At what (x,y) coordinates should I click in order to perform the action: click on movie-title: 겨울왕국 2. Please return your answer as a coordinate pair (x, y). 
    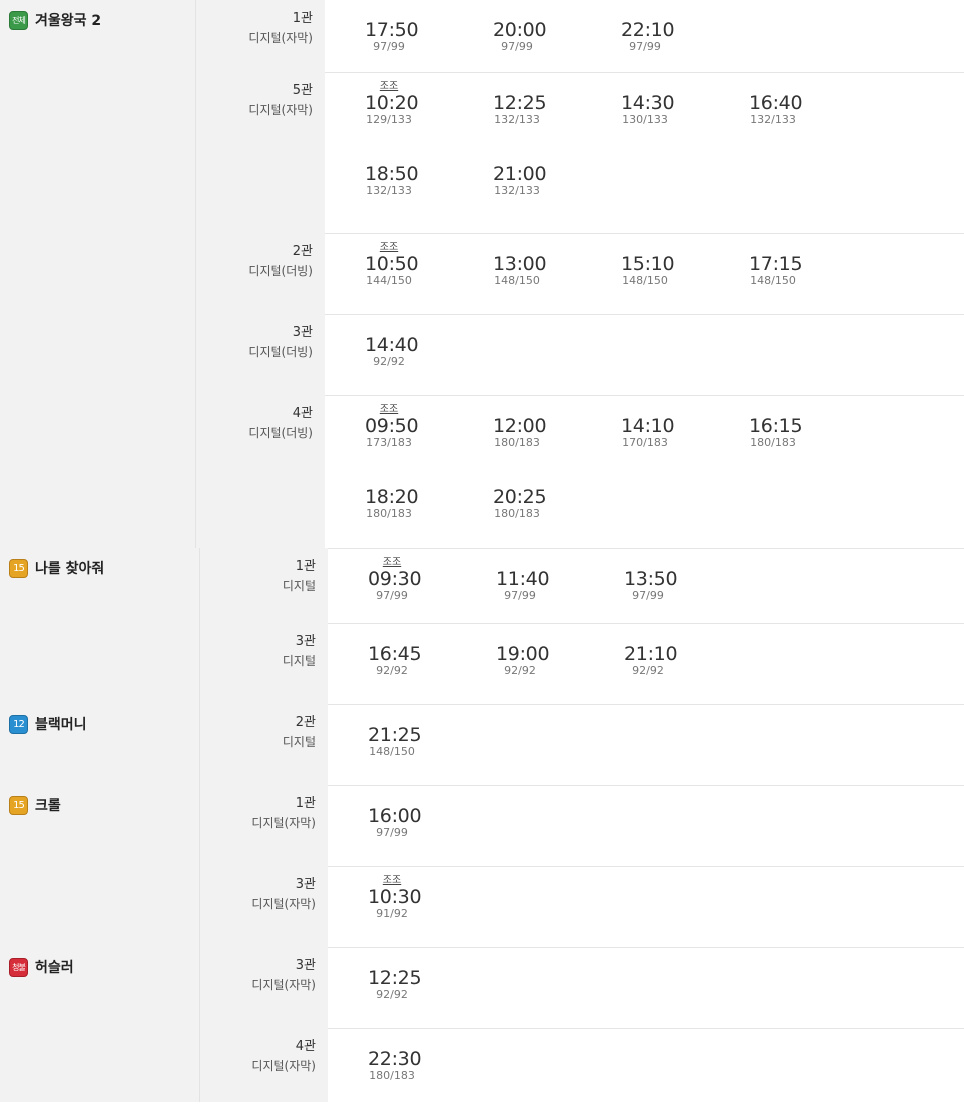
    Looking at the image, I should click on (68, 20).